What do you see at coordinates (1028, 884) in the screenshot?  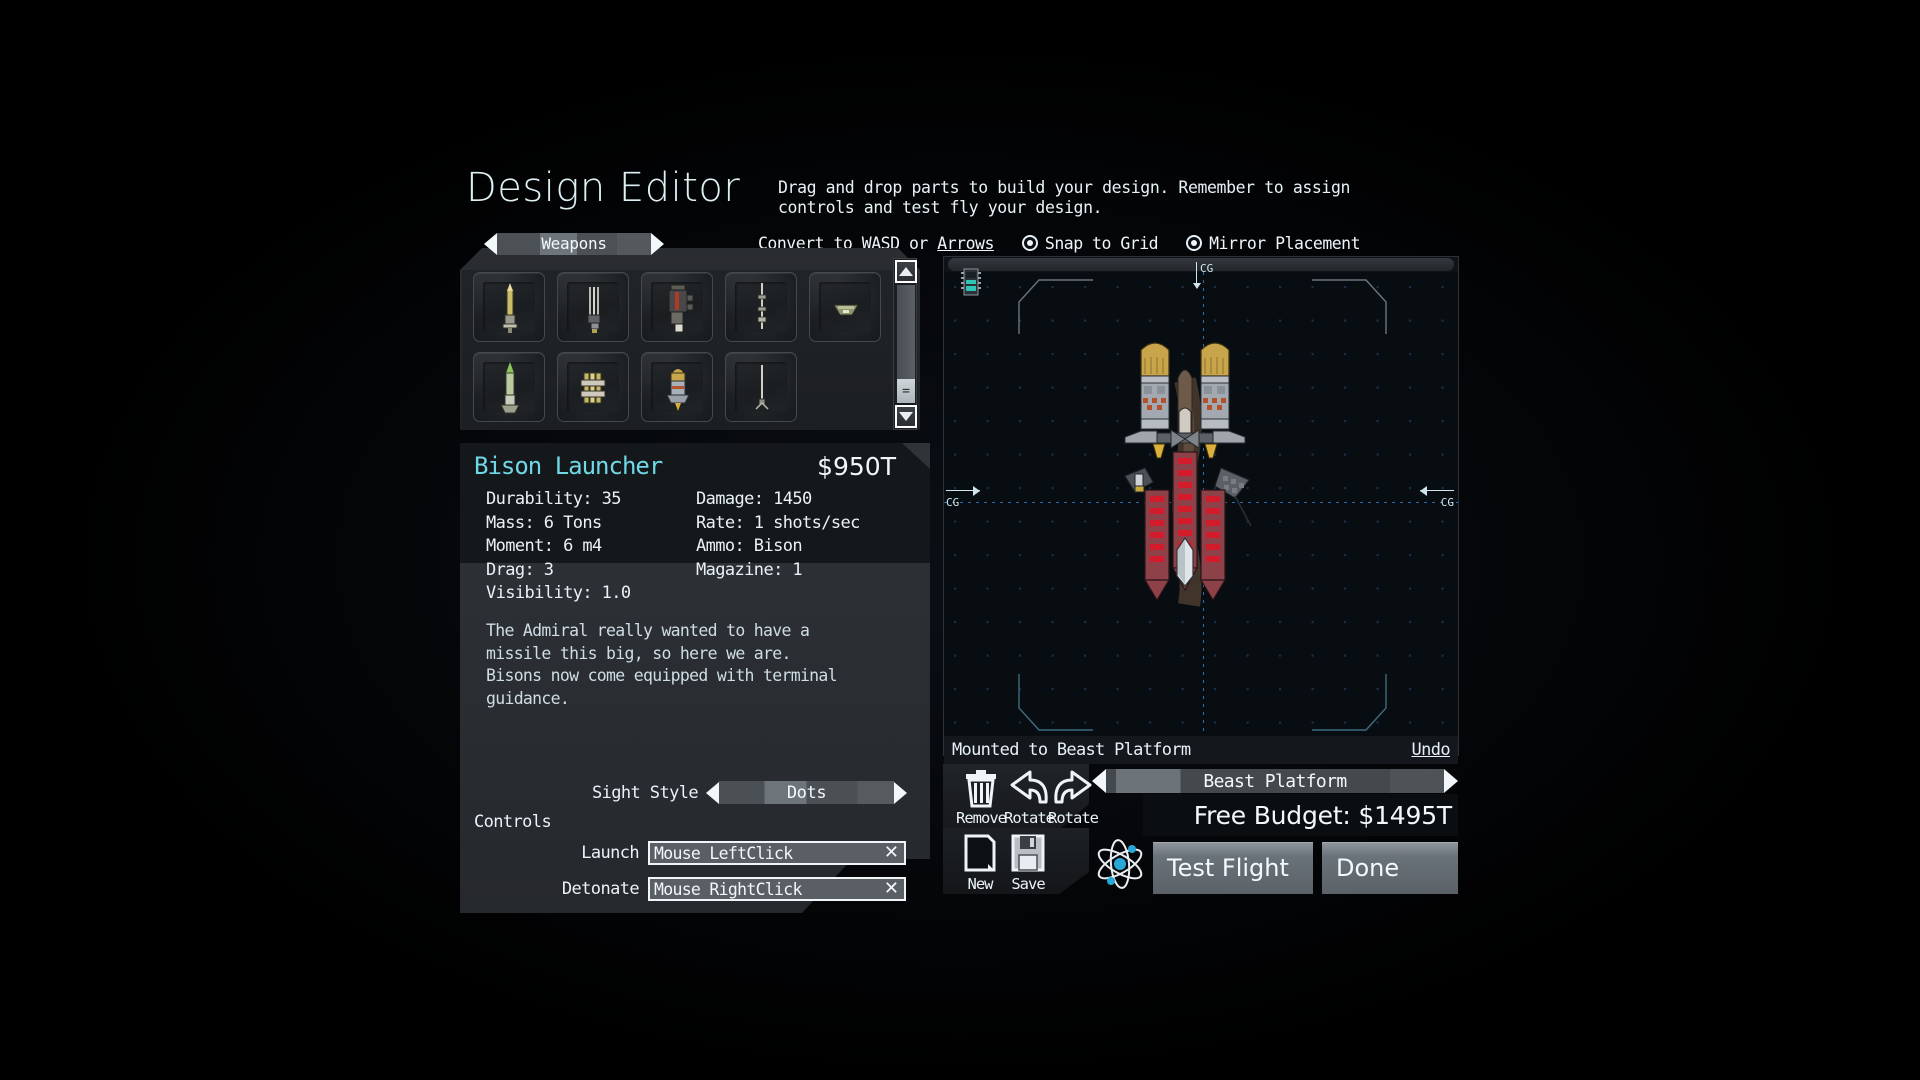 I see `save-label: Save` at bounding box center [1028, 884].